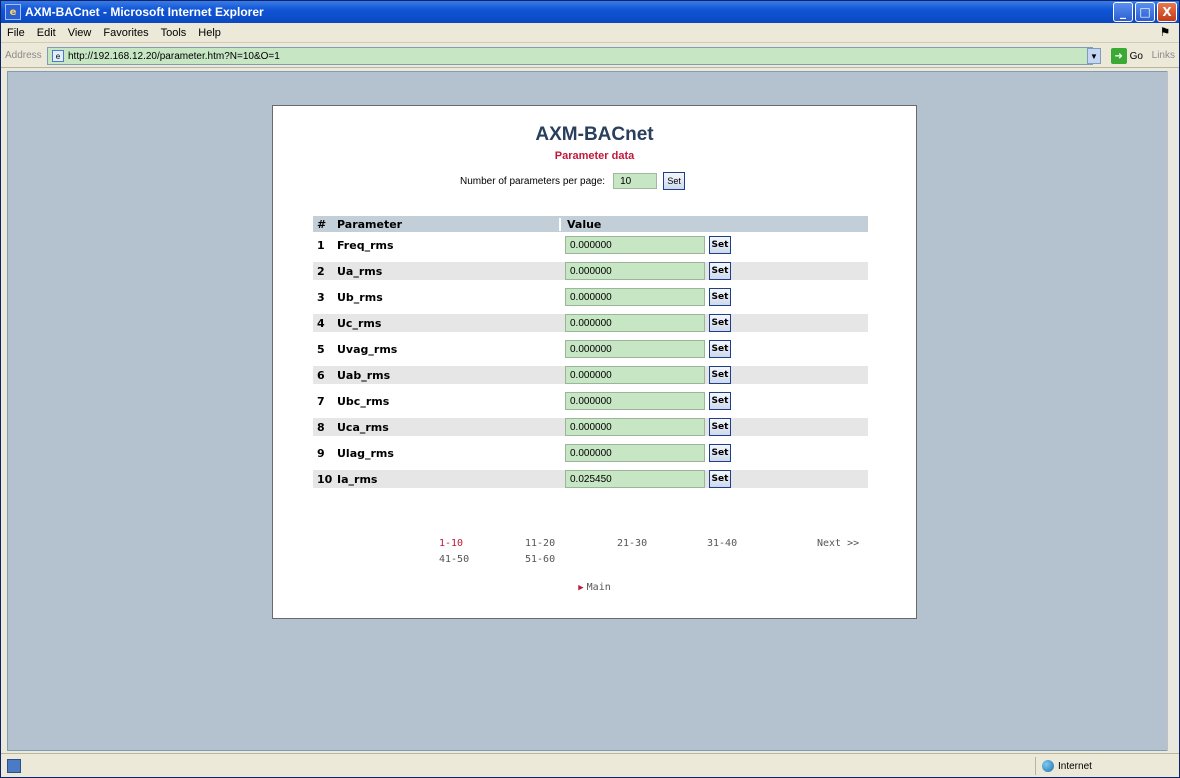  What do you see at coordinates (454, 559) in the screenshot?
I see `page-link-41-50: 41-50` at bounding box center [454, 559].